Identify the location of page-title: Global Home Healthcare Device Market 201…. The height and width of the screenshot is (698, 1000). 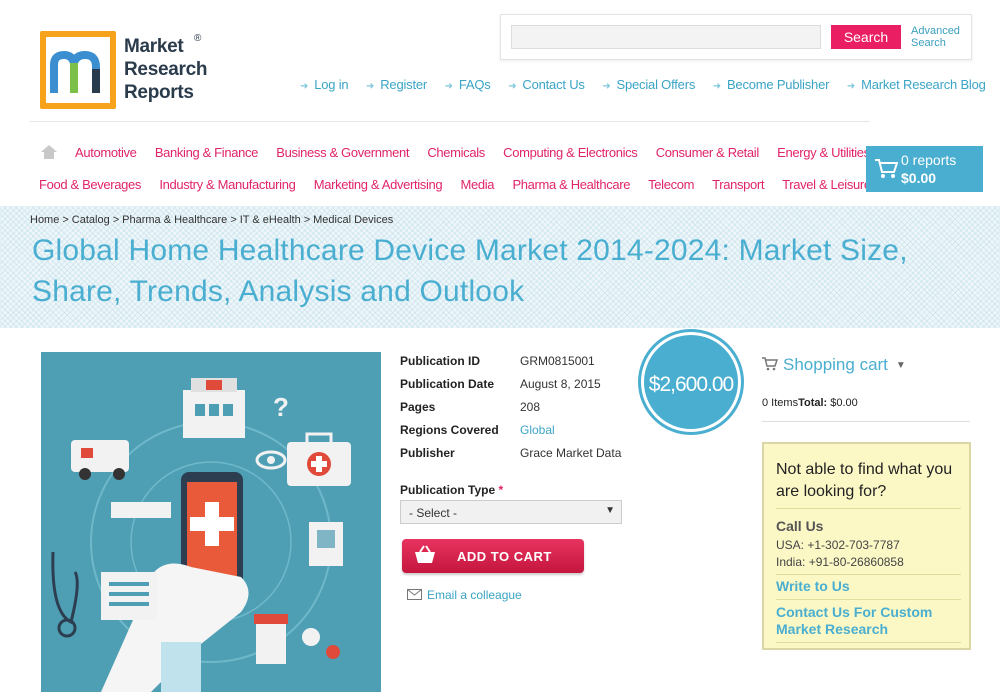
(470, 271).